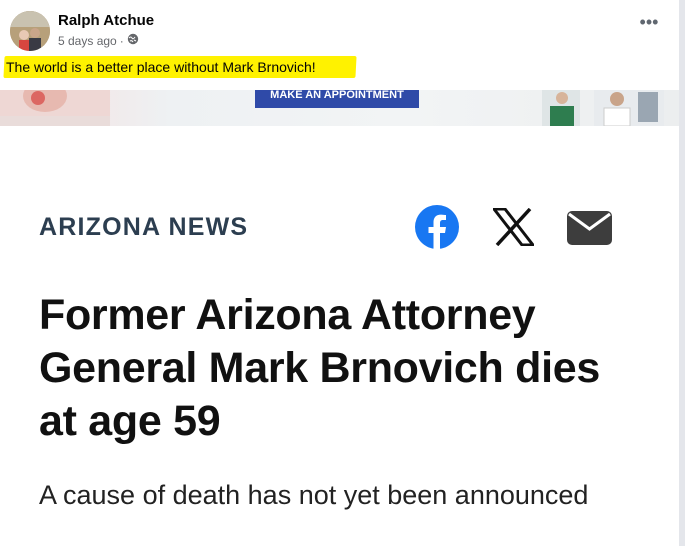  I want to click on post-time: 5 days ago, so click(87, 41).